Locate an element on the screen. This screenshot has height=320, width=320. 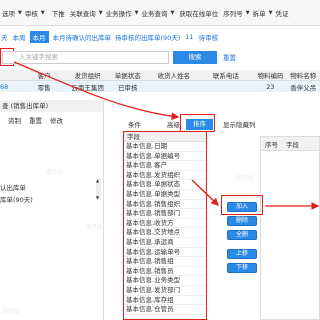
search-input: 入关键字搜索 is located at coordinates (85, 57).